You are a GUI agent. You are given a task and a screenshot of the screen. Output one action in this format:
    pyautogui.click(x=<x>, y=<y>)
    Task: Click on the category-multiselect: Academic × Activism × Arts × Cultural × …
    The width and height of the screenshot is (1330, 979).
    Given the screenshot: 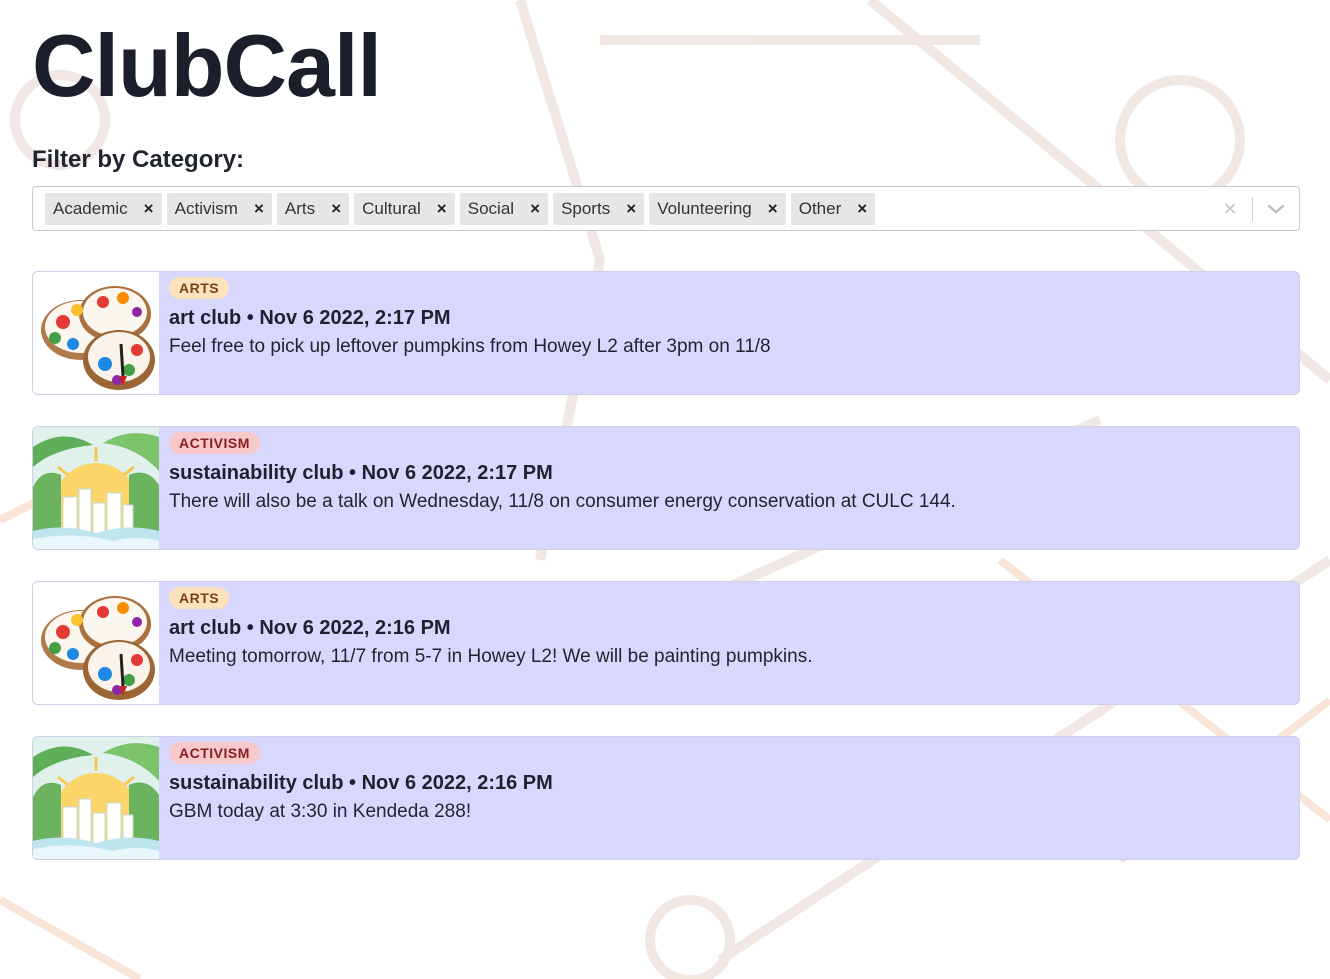 What is the action you would take?
    pyautogui.click(x=666, y=208)
    